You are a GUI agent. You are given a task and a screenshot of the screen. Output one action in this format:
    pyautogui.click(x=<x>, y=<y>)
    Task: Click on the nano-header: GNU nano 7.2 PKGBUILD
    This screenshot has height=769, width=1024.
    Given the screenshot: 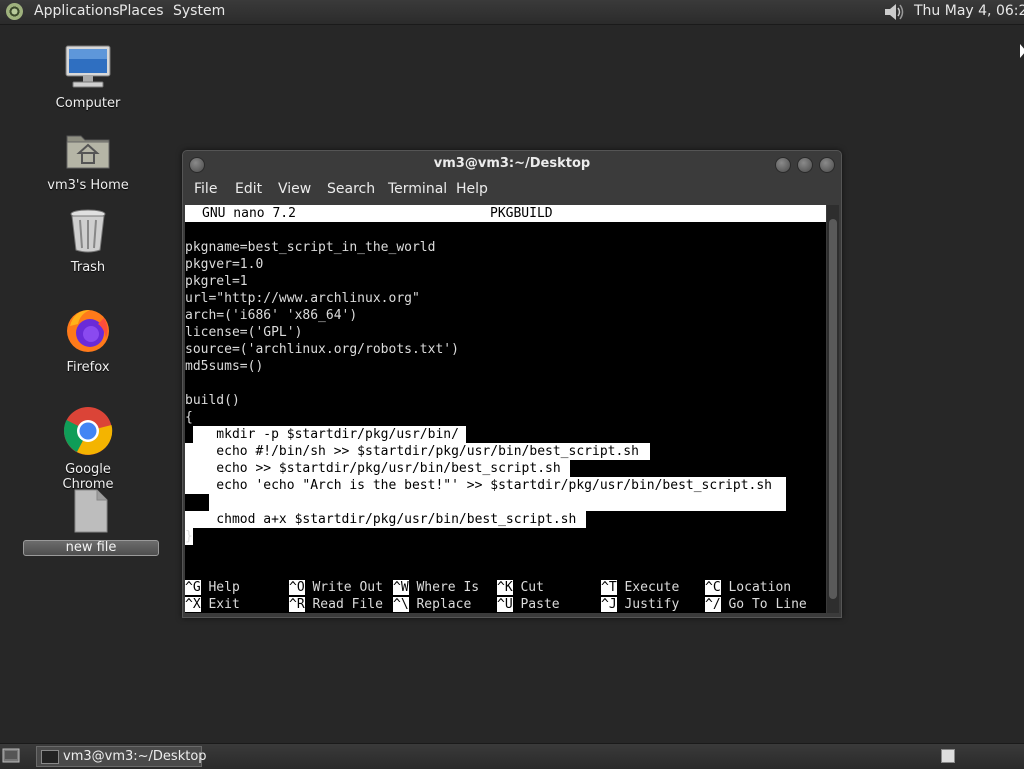 What is the action you would take?
    pyautogui.click(x=505, y=213)
    